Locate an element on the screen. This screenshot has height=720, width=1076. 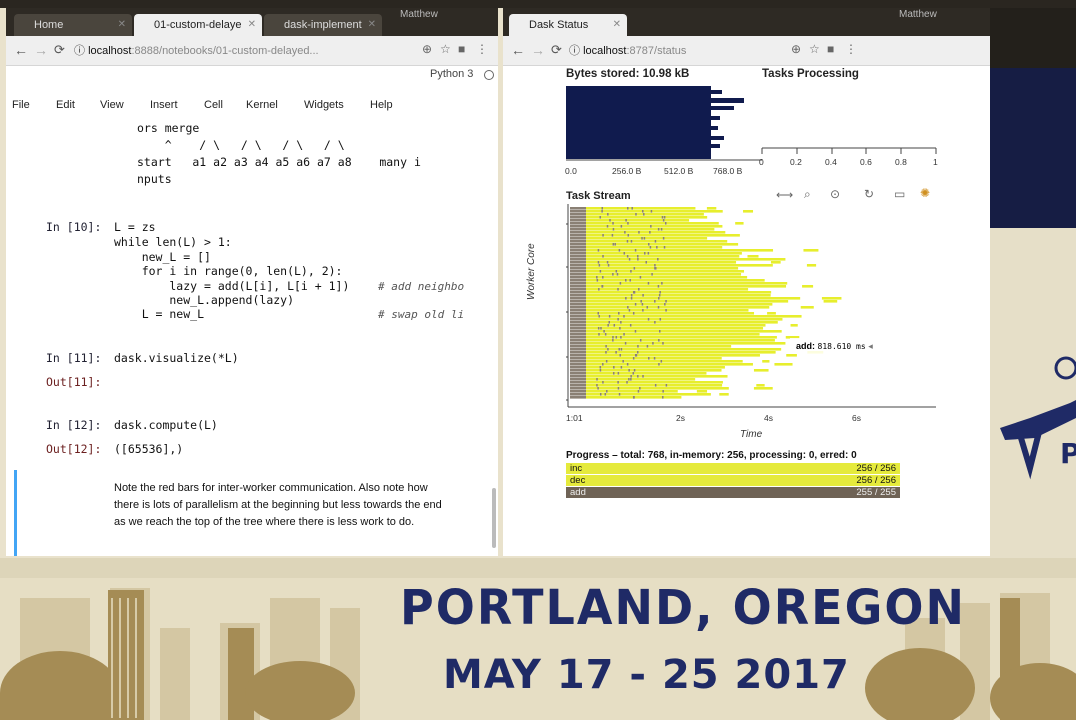
notebook-scrollbar is located at coordinates (494, 518).